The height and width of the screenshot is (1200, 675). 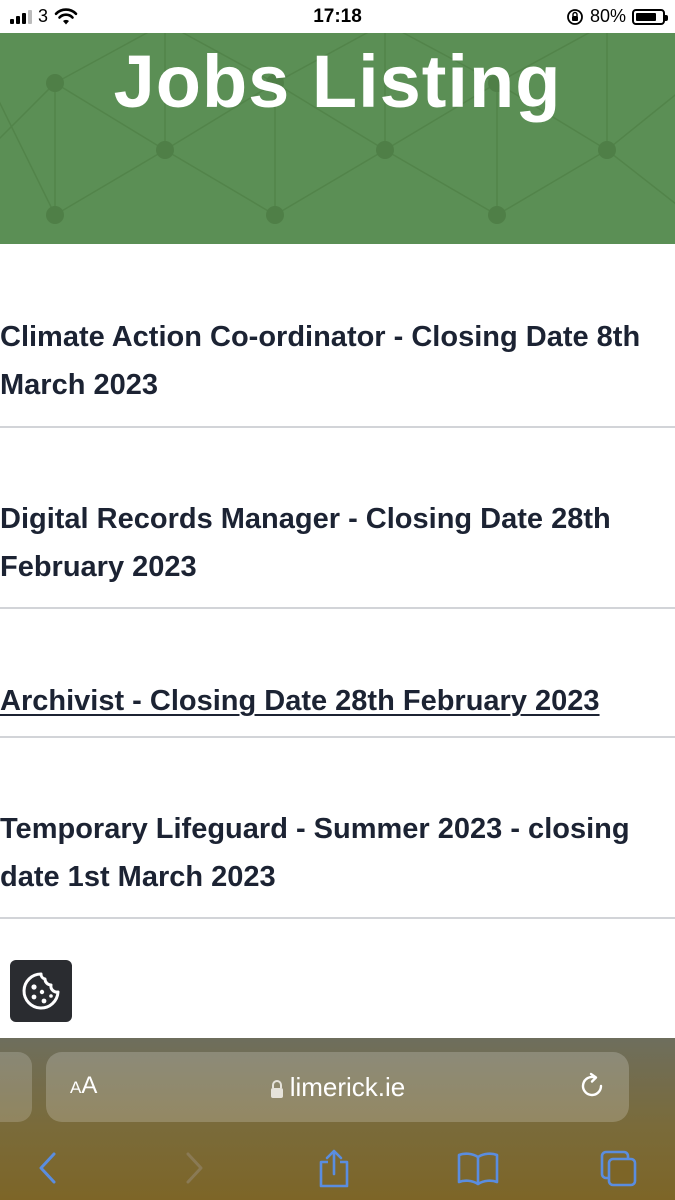 I want to click on share-icon, so click(x=334, y=1169).